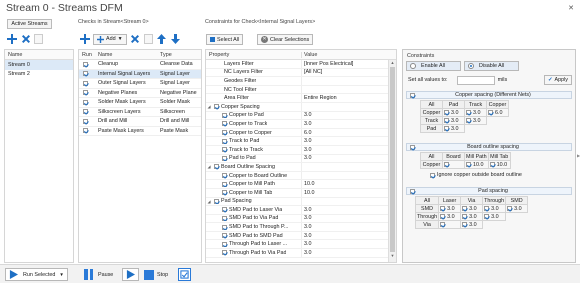  What do you see at coordinates (130, 274) in the screenshot?
I see `play-button` at bounding box center [130, 274].